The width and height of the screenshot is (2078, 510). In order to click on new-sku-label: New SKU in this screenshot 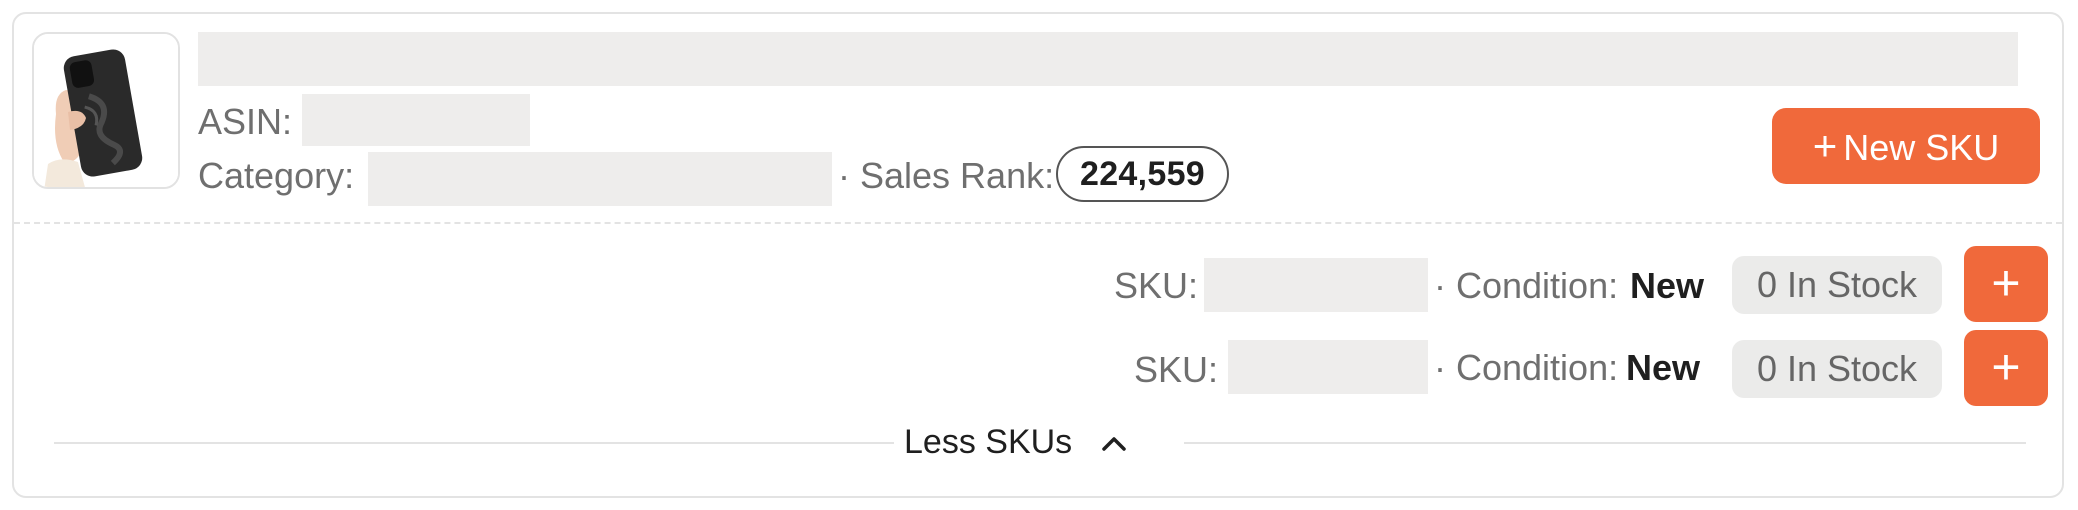, I will do `click(1921, 147)`.